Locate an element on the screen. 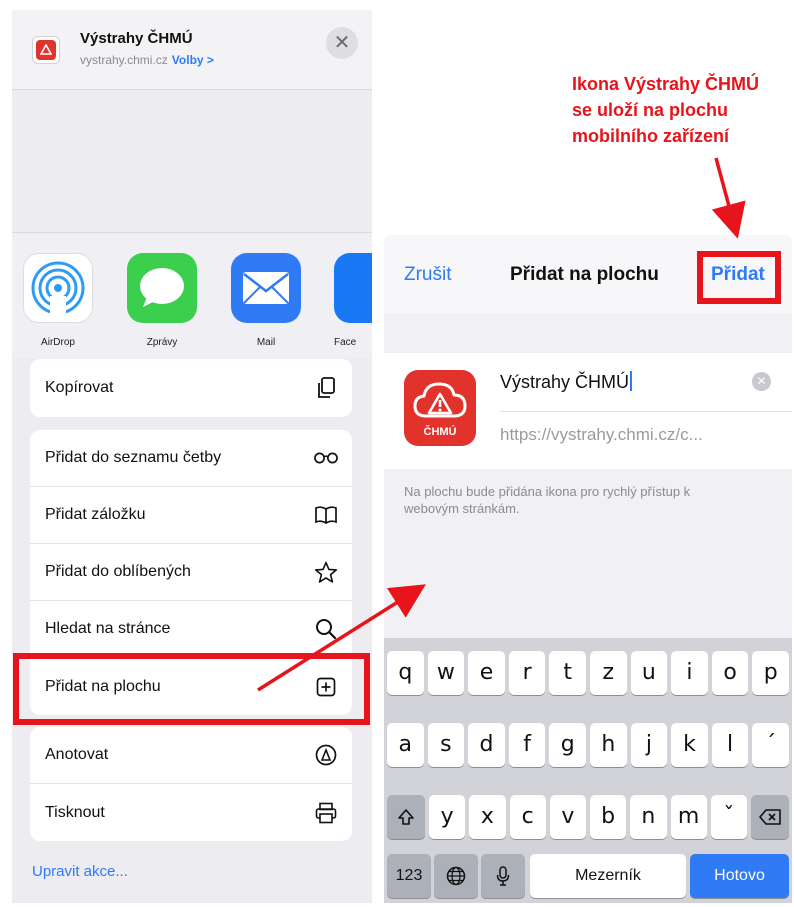  arrow-to-panel is located at coordinates (341, 638).